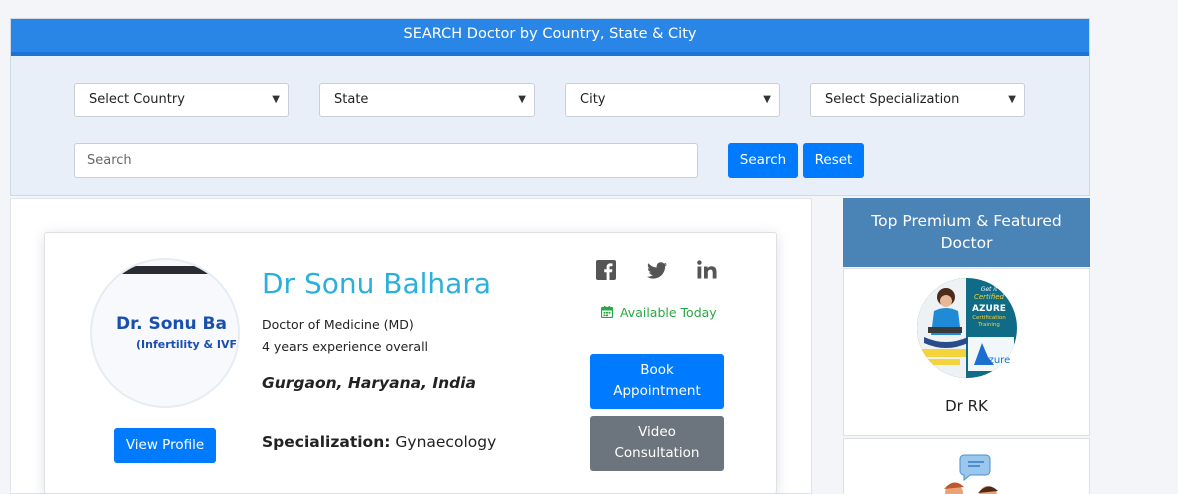 The height and width of the screenshot is (494, 1178). Describe the element at coordinates (137, 99) in the screenshot. I see `country-select-value: Select Country` at that location.